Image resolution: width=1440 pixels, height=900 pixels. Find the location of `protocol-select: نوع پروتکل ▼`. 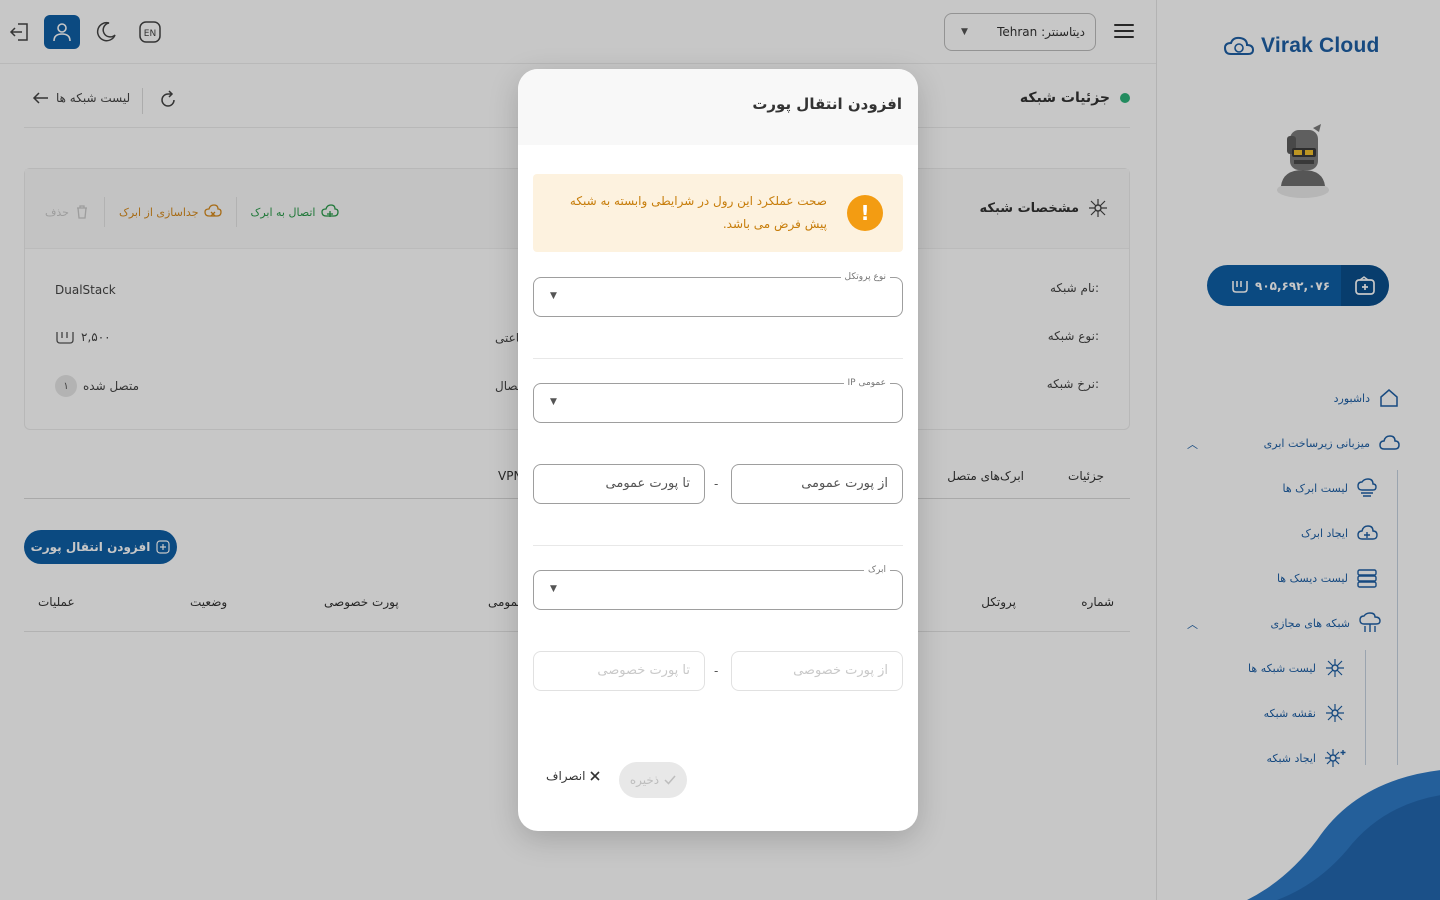

protocol-select: نوع پروتکل ▼ is located at coordinates (718, 293).